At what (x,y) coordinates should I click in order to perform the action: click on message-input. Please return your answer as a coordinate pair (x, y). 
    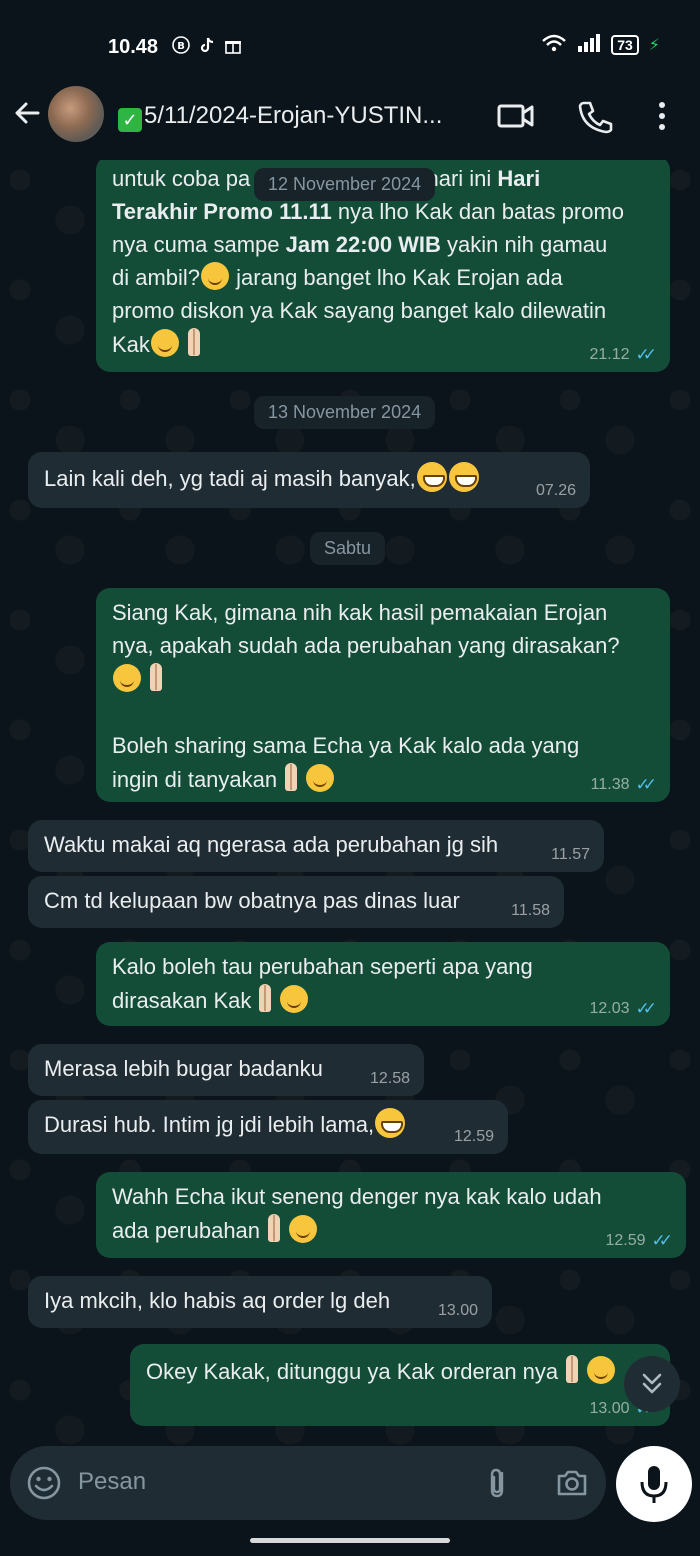
    Looking at the image, I should click on (258, 1482).